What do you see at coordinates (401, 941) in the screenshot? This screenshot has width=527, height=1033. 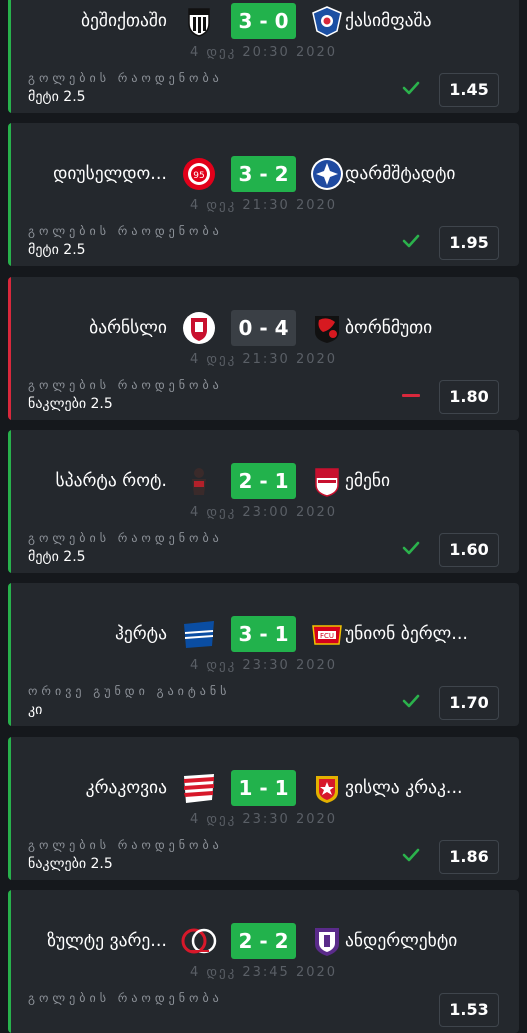 I see `away-team-name: ანდერლეხტი` at bounding box center [401, 941].